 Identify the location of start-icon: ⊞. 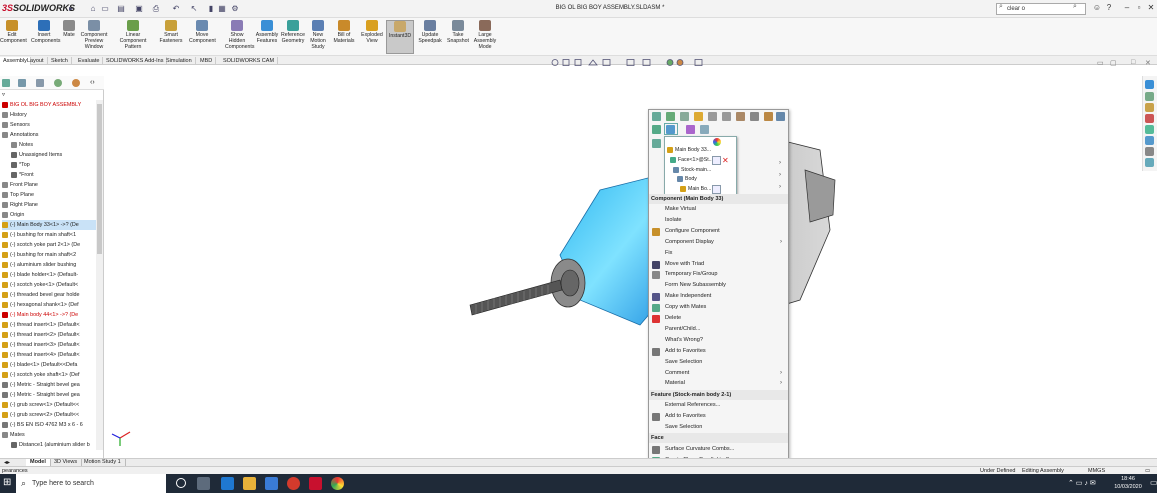
(8, 483).